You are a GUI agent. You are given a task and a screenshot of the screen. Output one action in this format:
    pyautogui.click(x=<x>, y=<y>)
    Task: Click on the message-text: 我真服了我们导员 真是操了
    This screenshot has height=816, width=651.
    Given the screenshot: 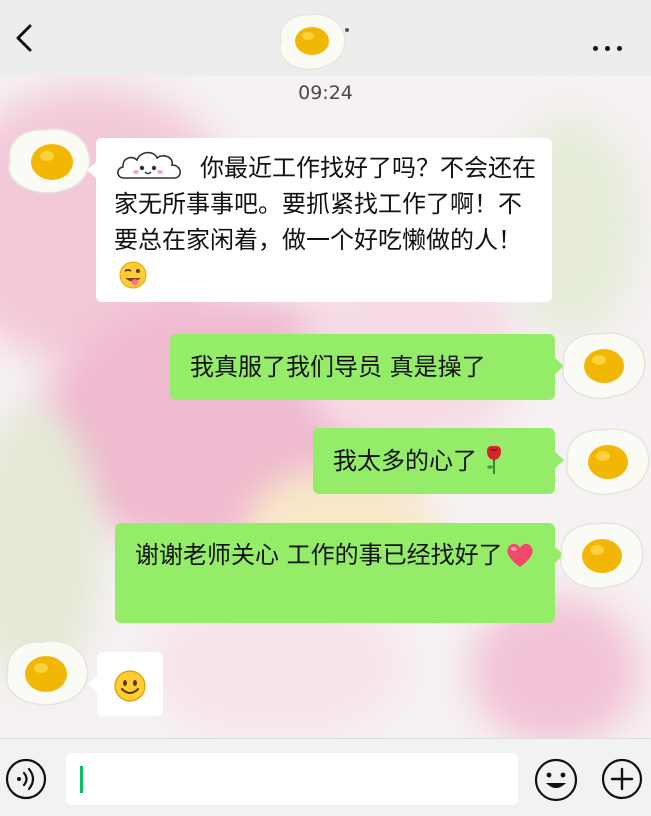 What is the action you would take?
    pyautogui.click(x=338, y=367)
    